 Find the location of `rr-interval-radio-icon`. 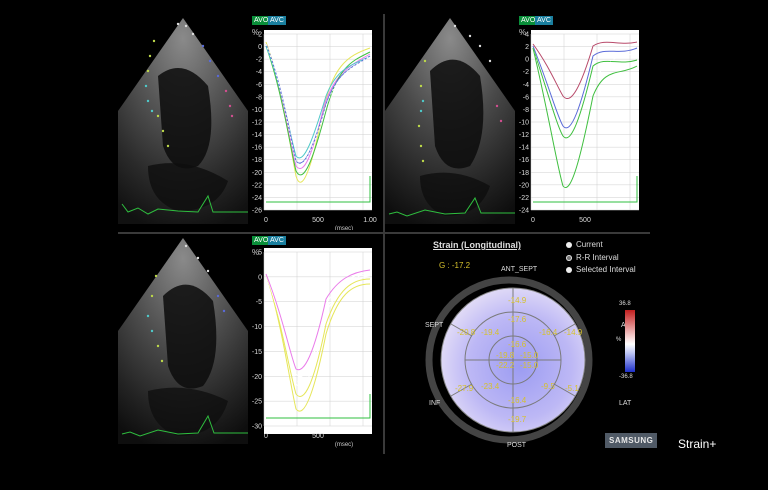

rr-interval-radio-icon is located at coordinates (569, 257).